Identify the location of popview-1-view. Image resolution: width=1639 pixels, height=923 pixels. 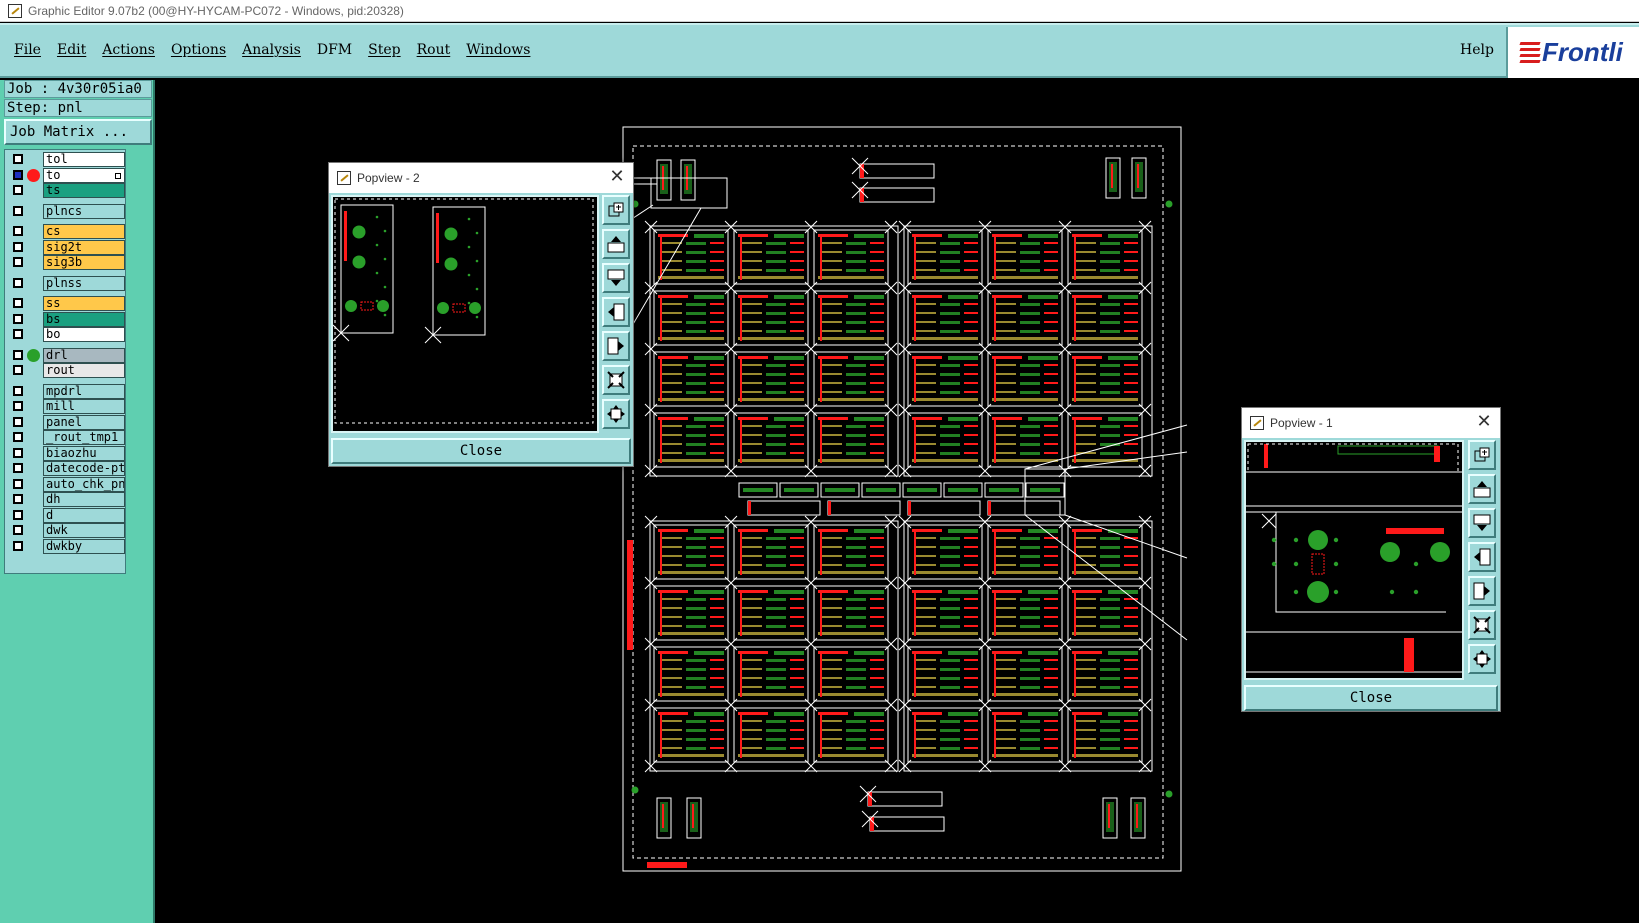
(1354, 560).